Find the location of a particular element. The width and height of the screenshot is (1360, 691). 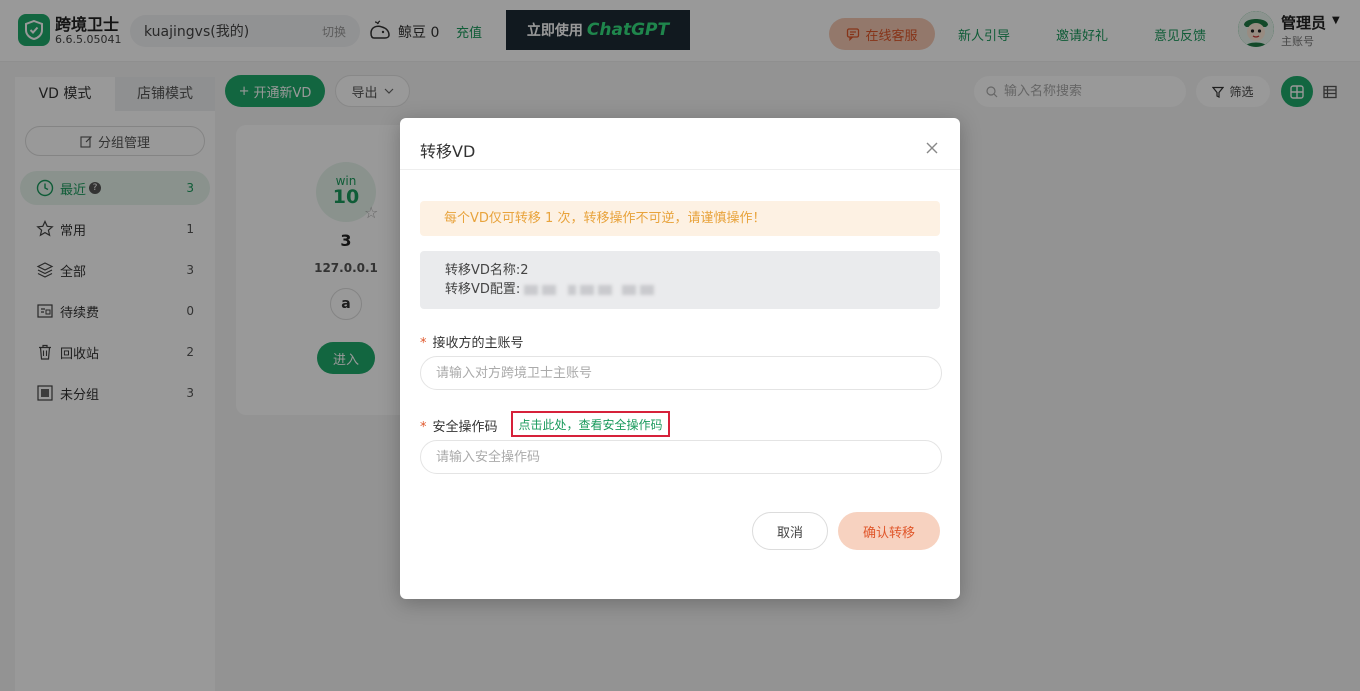

view-security-code-link: 点击此处，查看安全操作码 is located at coordinates (590, 424).